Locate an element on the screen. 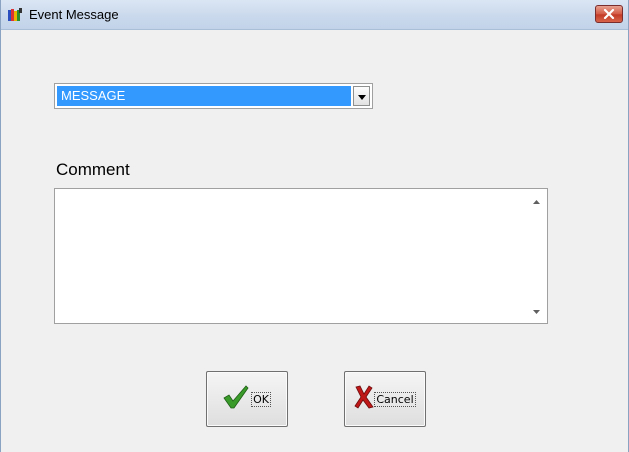 The height and width of the screenshot is (452, 629). close-icon is located at coordinates (609, 14).